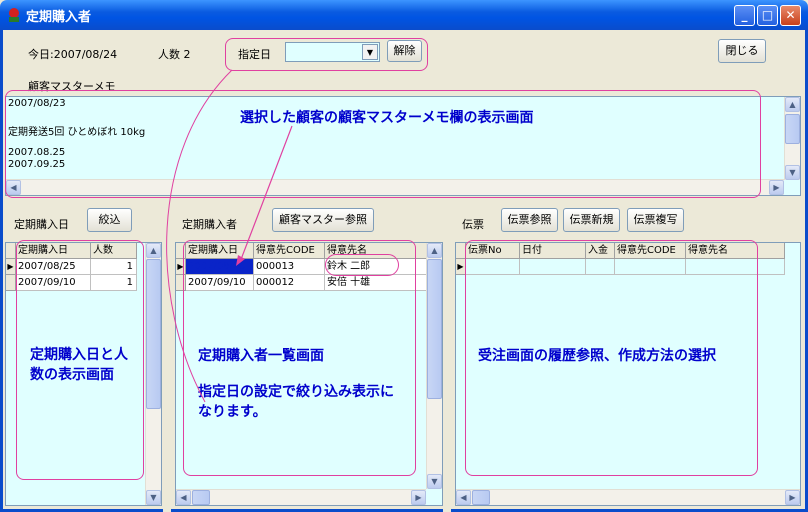  Describe the element at coordinates (261, 356) in the screenshot. I see `middle-annotation-title: 定期購入者一覧画面` at that location.